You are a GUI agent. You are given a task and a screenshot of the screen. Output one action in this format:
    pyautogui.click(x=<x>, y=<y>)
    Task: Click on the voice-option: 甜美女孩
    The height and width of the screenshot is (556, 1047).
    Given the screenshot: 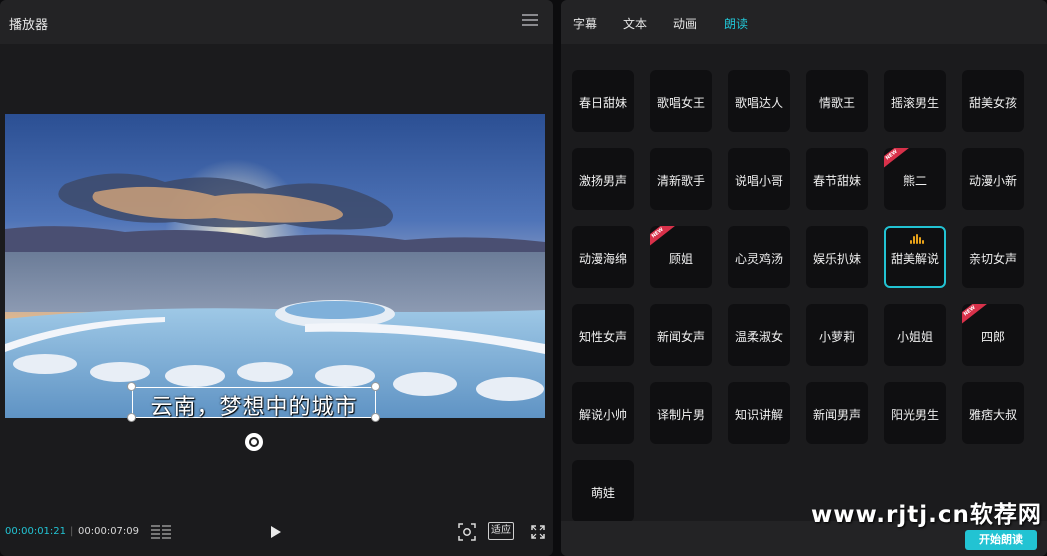 What is the action you would take?
    pyautogui.click(x=993, y=101)
    